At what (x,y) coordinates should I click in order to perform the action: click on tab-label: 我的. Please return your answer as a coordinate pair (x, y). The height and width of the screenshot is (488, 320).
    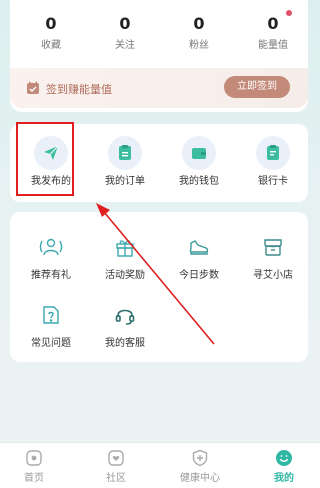
    Looking at the image, I should click on (284, 478).